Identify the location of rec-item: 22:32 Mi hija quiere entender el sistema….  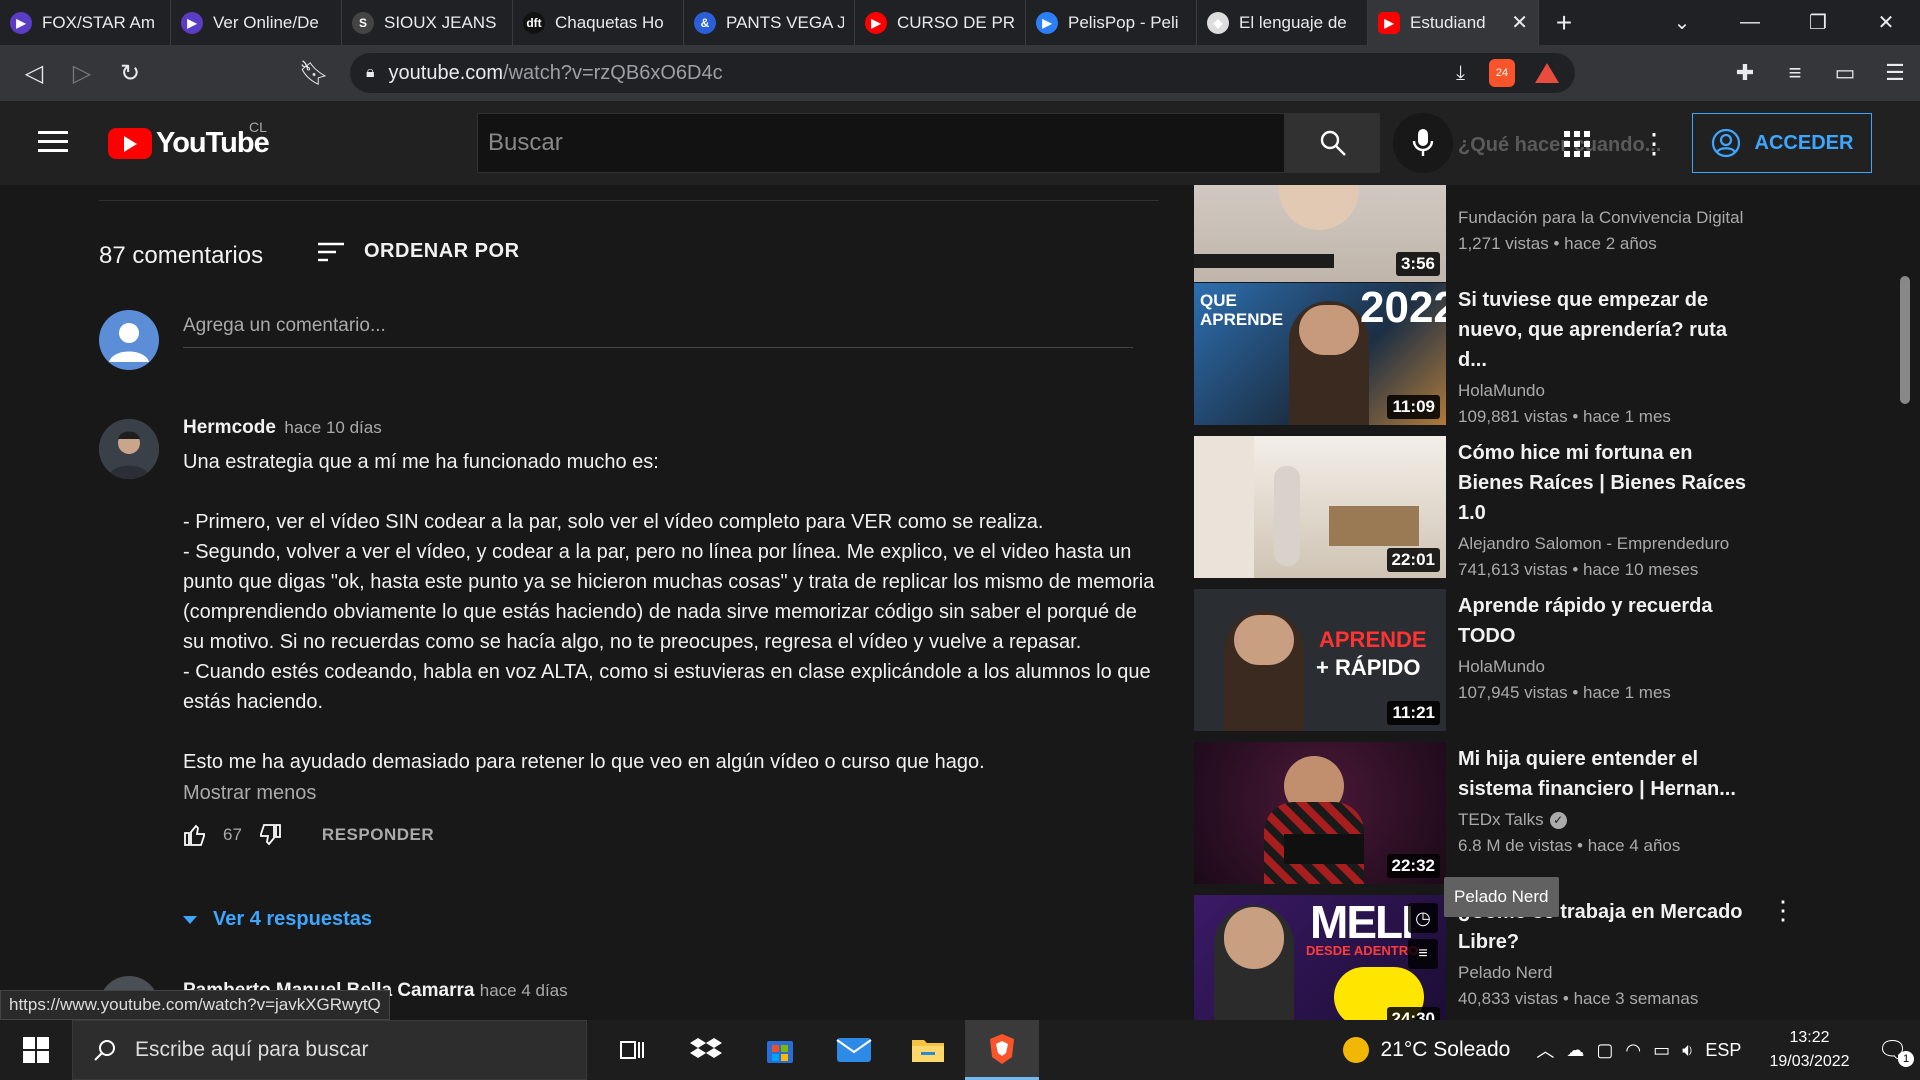
(1474, 813).